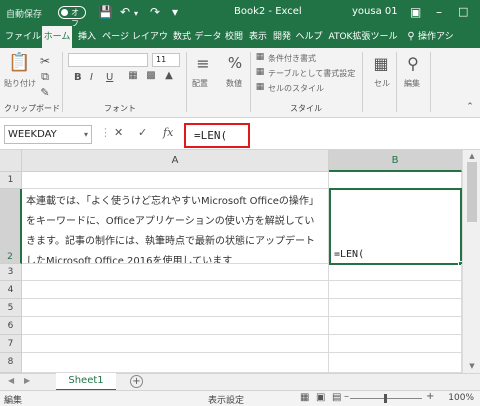 The image size is (480, 406). I want to click on scroll-thumb, so click(472, 192).